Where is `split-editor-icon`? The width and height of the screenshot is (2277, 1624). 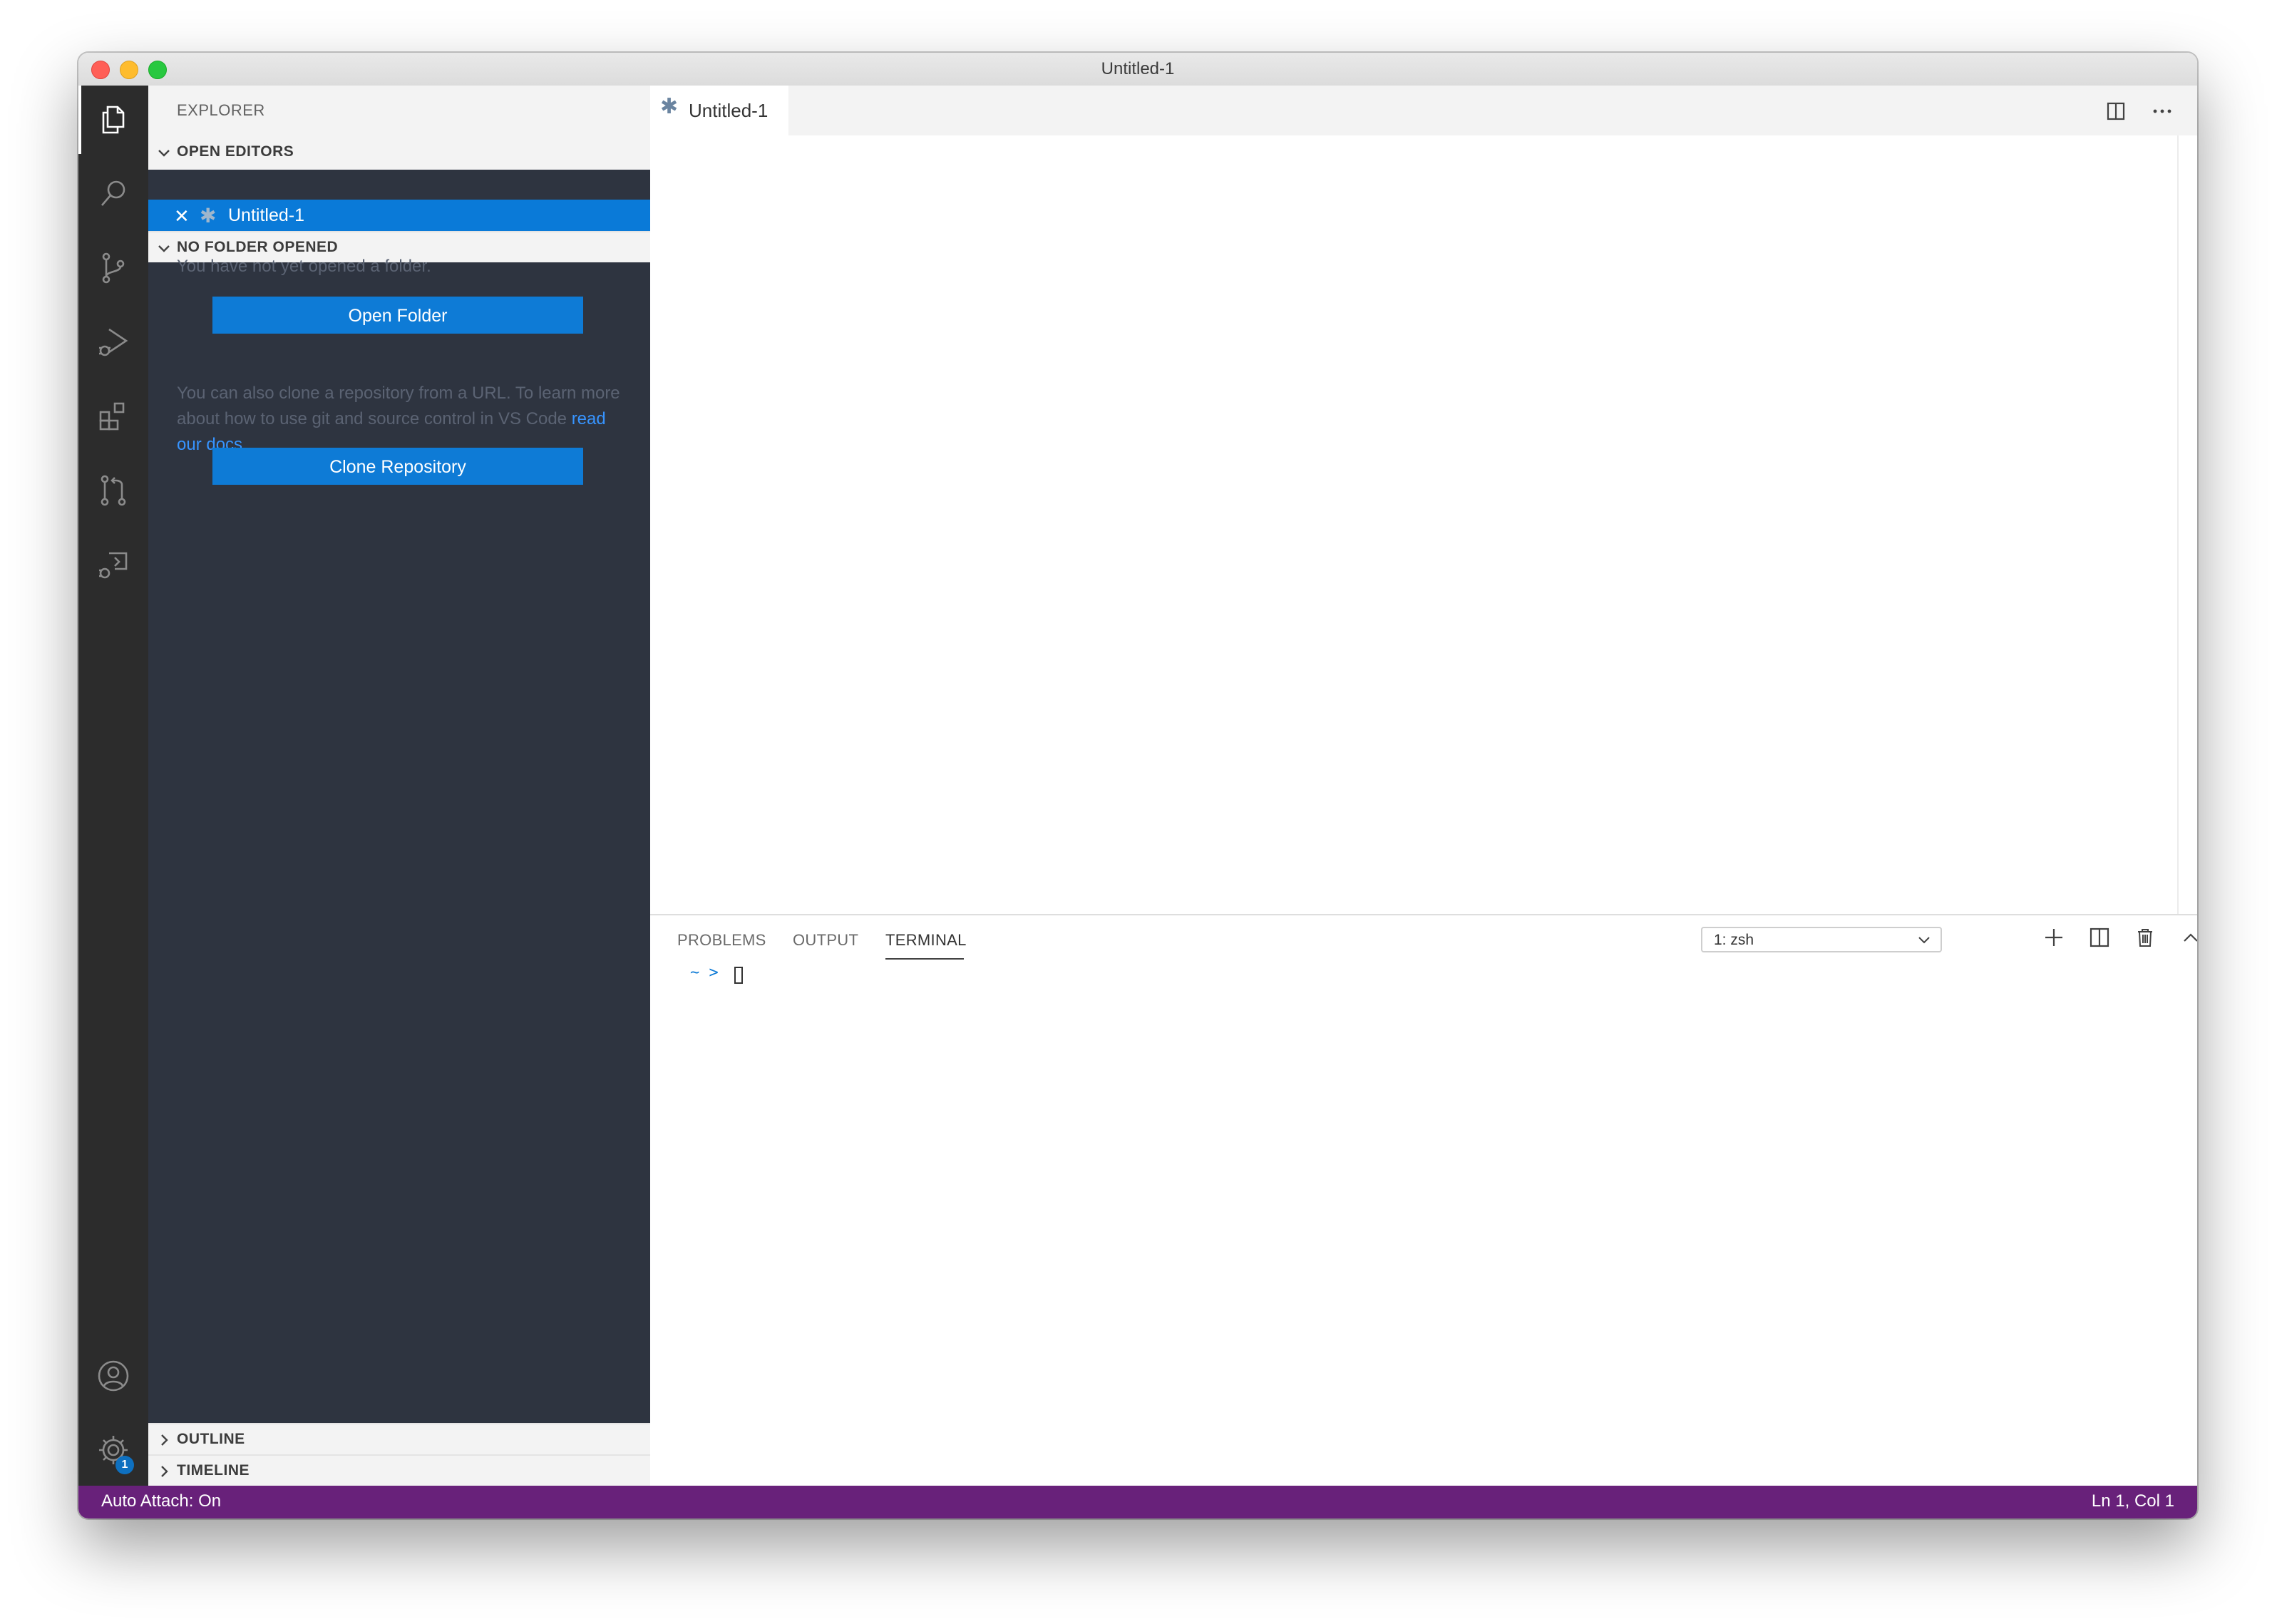
split-editor-icon is located at coordinates (2116, 111).